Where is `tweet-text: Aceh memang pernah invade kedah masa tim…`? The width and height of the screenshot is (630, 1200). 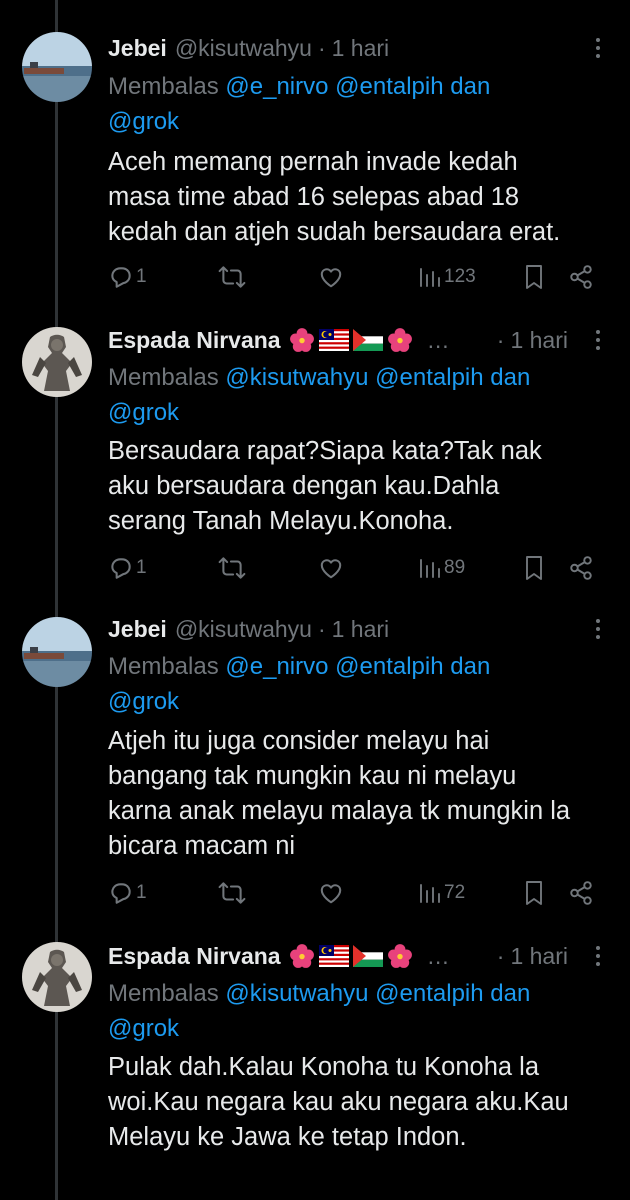 tweet-text: Aceh memang pernah invade kedah masa tim… is located at coordinates (334, 197).